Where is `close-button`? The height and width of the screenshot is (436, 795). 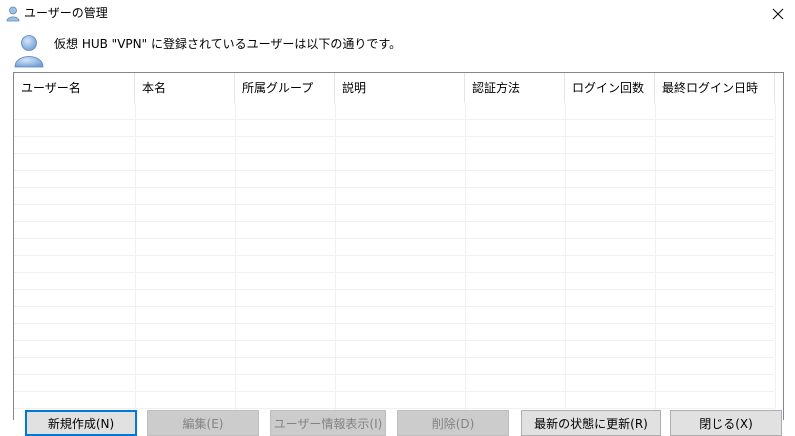 close-button is located at coordinates (778, 14).